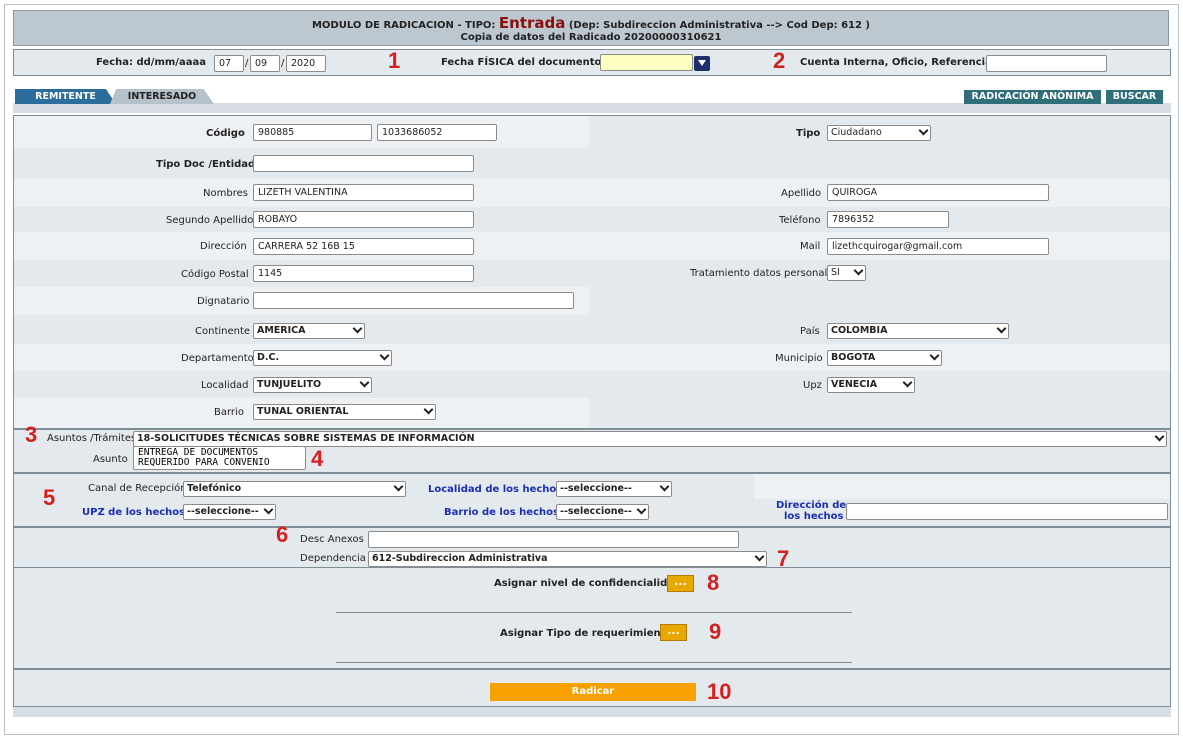  Describe the element at coordinates (1134, 97) in the screenshot. I see `buscar-button: BUSCAR` at that location.